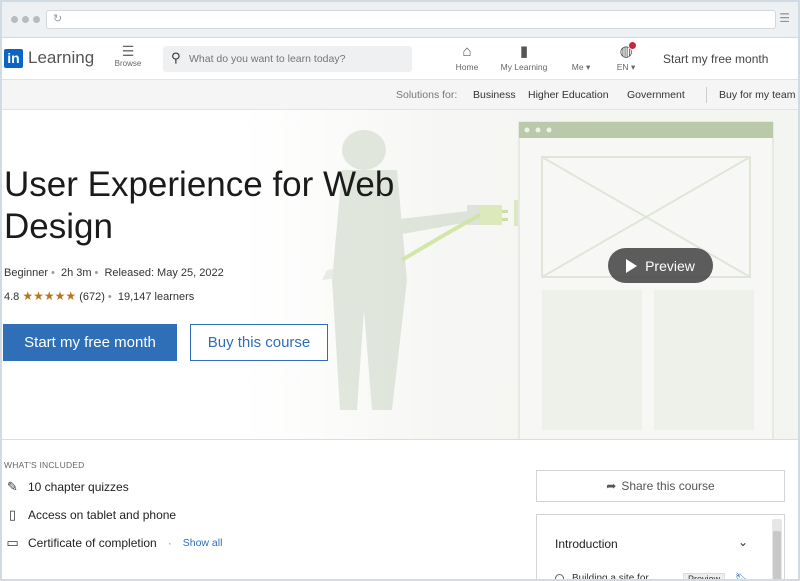 The height and width of the screenshot is (581, 800). I want to click on buy-for-team-link: Buy for my team, so click(757, 95).